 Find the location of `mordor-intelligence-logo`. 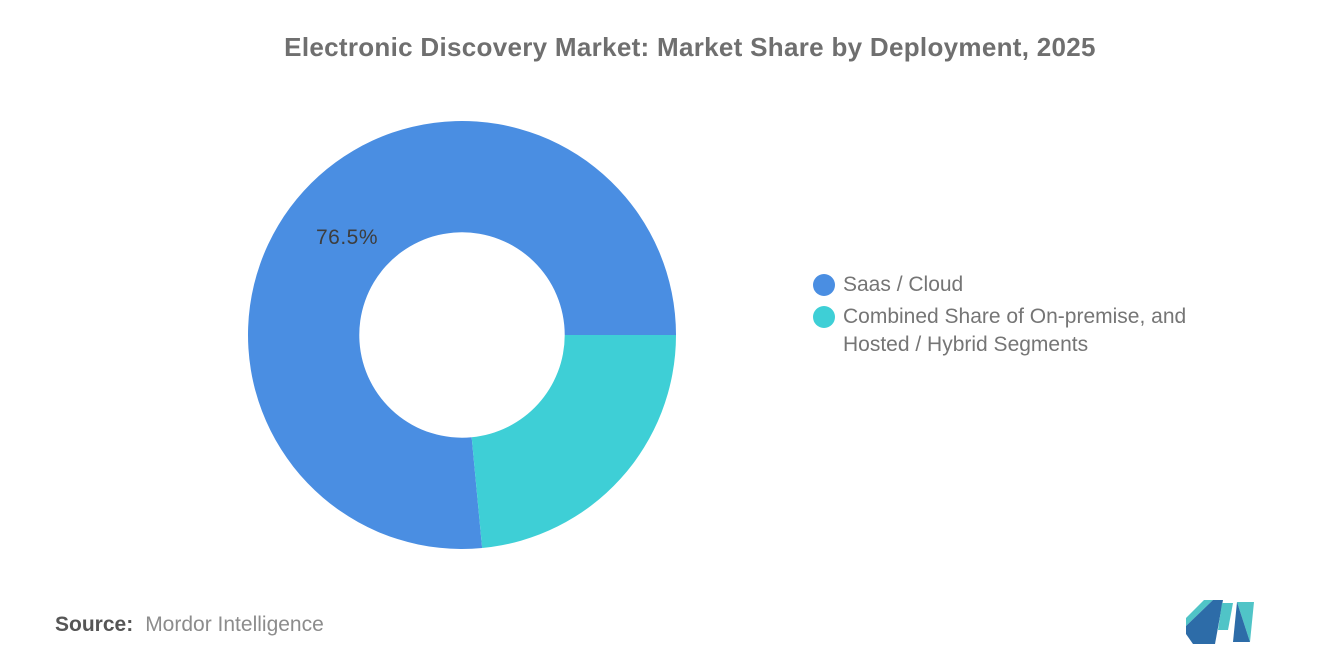

mordor-intelligence-logo is located at coordinates (1220, 622).